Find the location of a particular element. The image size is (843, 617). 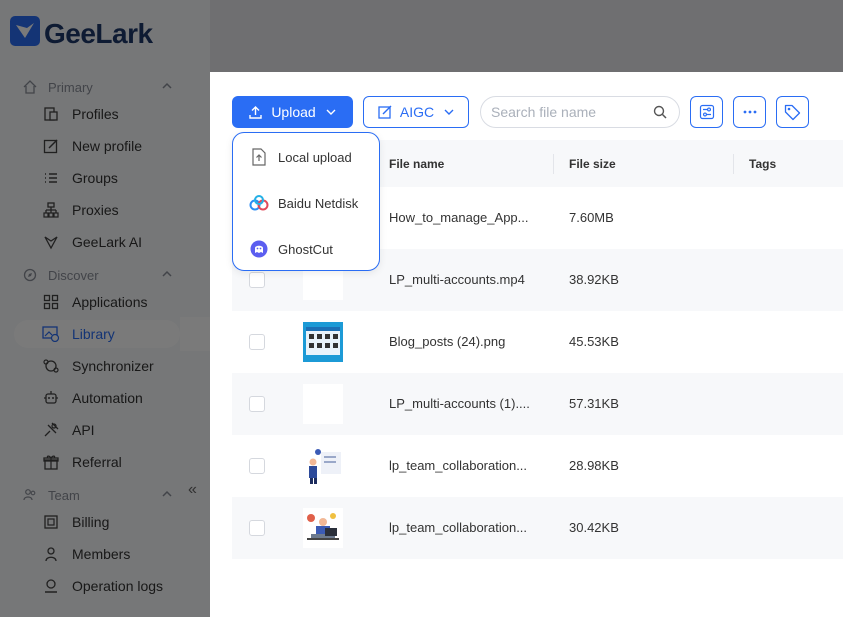

menu-item-baidu-netdisk: Baidu Netdisk is located at coordinates (303, 203).